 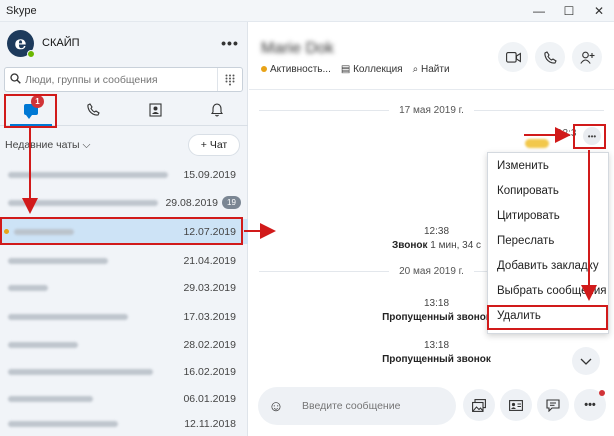 I want to click on chevron-down-icon, so click(x=586, y=361).